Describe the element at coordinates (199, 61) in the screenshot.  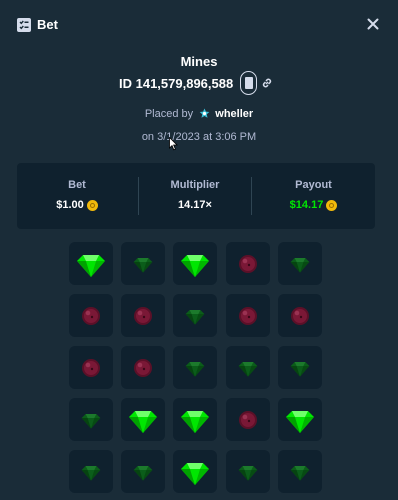
I see `game-name: Mines` at that location.